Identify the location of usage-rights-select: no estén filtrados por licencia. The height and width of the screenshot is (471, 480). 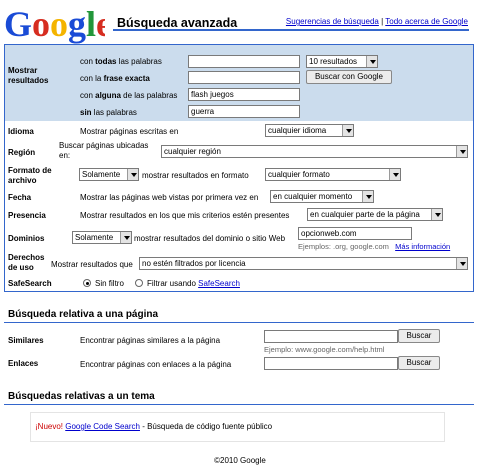
(303, 263).